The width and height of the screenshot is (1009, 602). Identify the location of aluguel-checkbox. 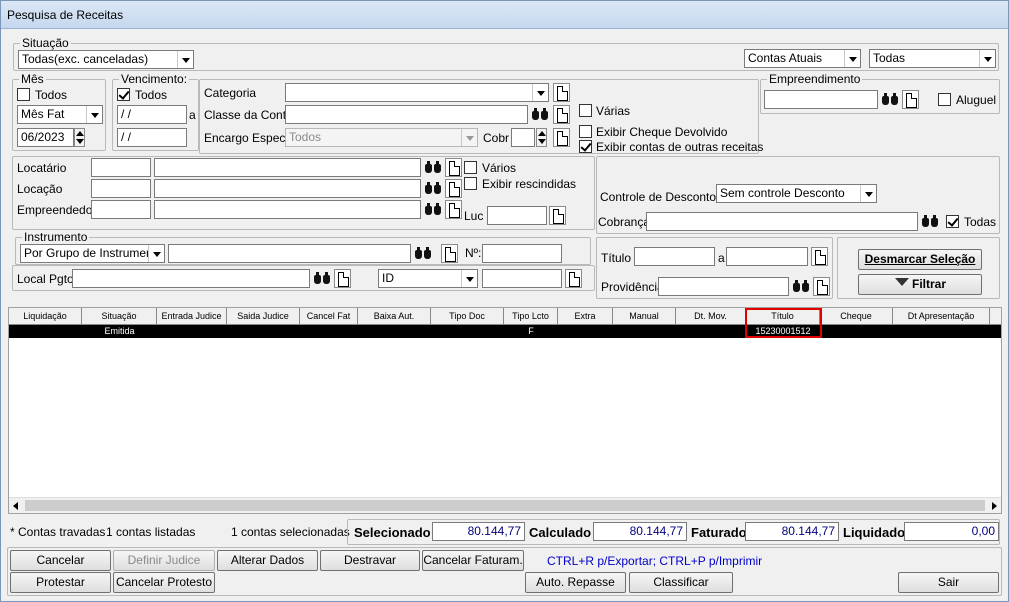
(944, 99).